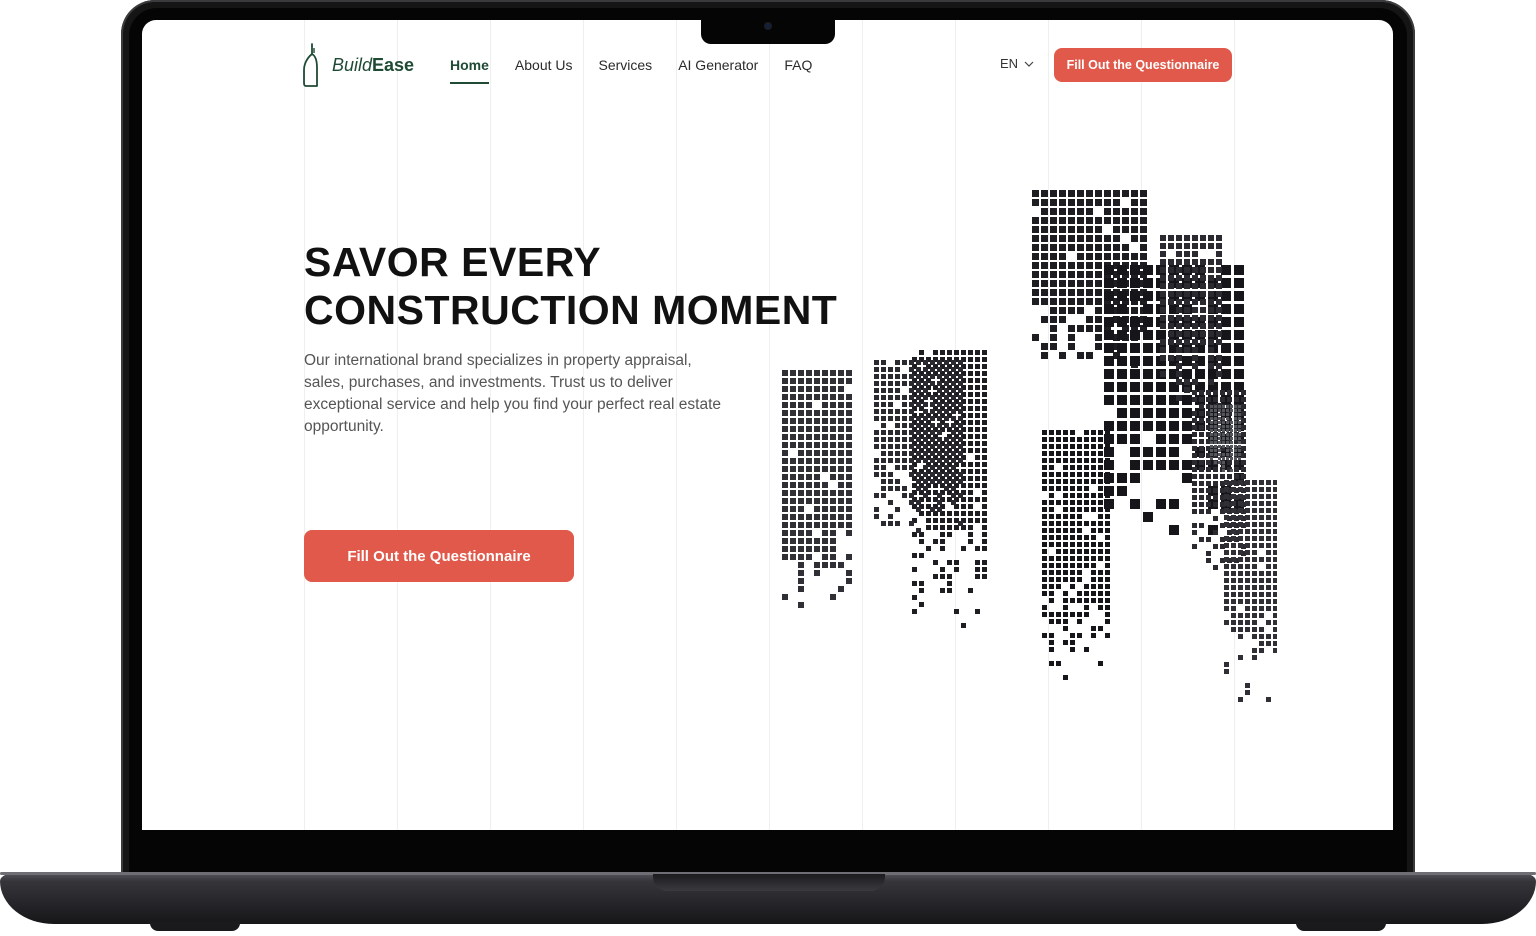 The height and width of the screenshot is (936, 1536). What do you see at coordinates (1029, 64) in the screenshot?
I see `chevron-down-icon` at bounding box center [1029, 64].